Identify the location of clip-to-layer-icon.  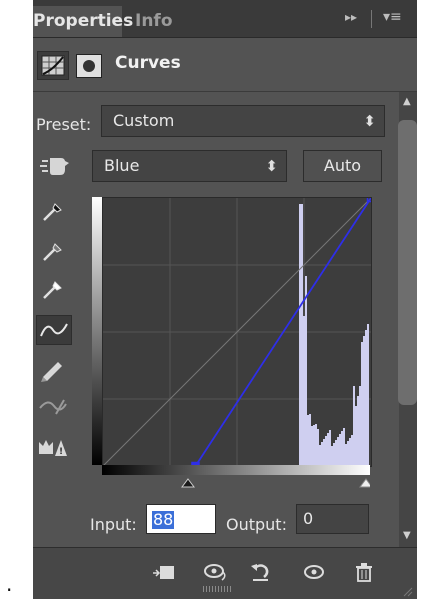
(164, 572).